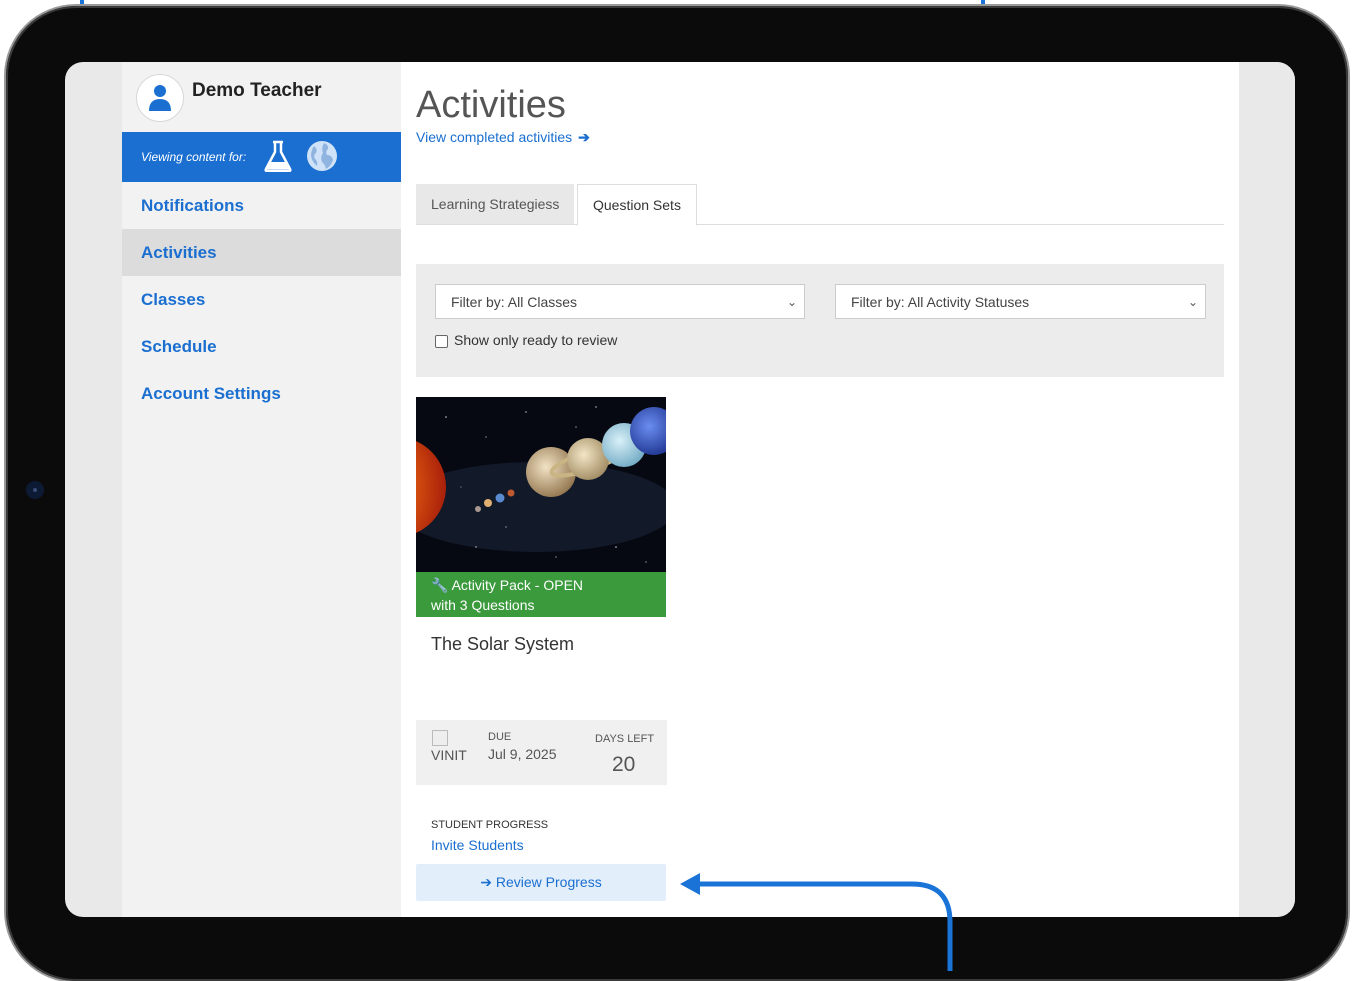 The image size is (1354, 981). I want to click on student-progress-label: STUDENT PROGRESS, so click(490, 825).